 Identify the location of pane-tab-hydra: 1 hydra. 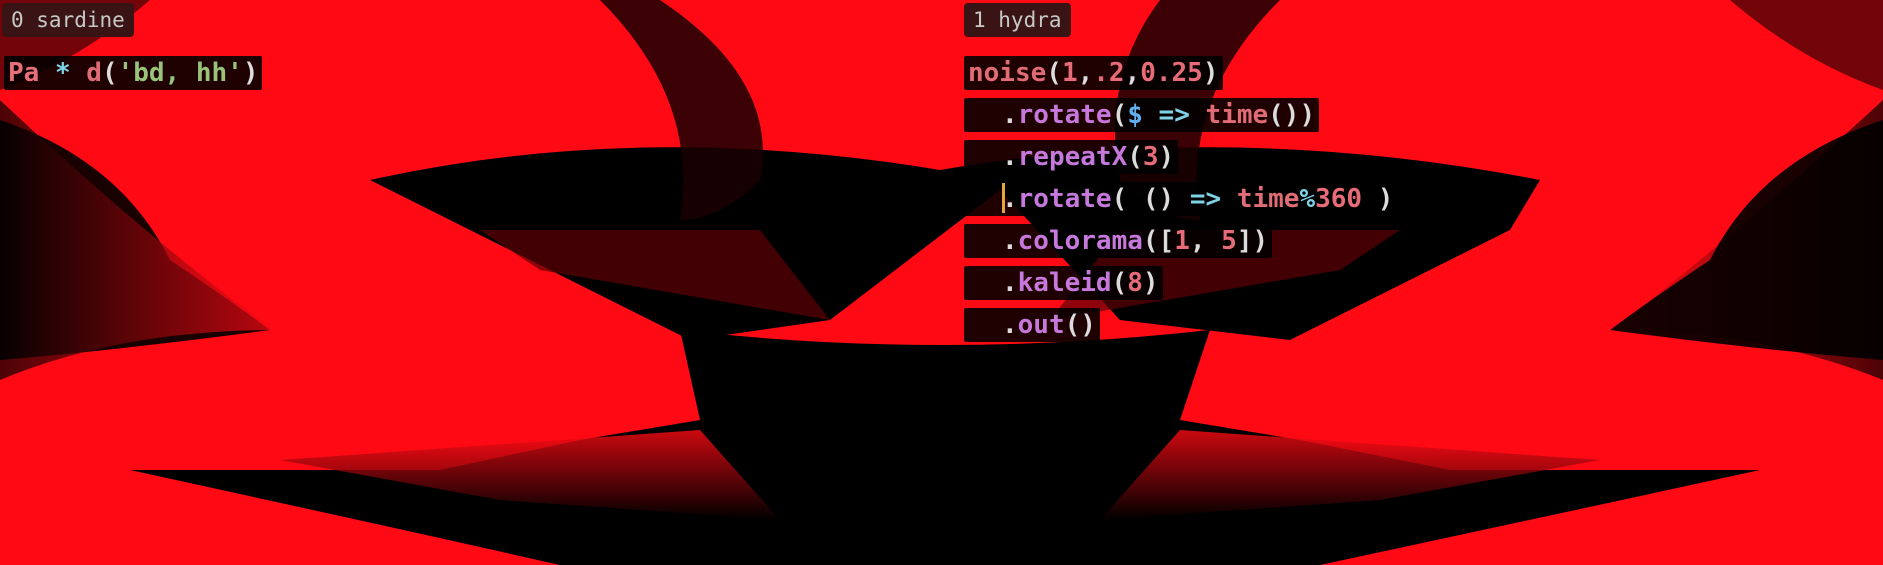
(1017, 20).